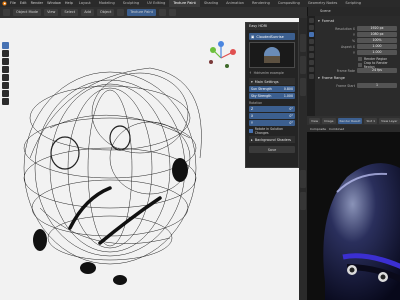 This screenshot has height=300, width=400. Describe the element at coordinates (27, 12) in the screenshot. I see `mode-dropdown: Object Mode` at that location.